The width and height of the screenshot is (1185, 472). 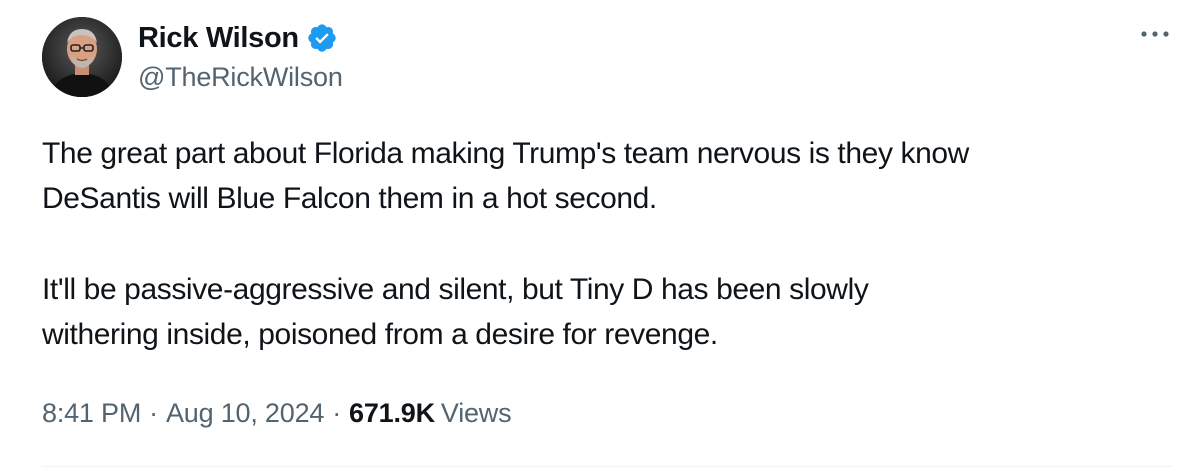 I want to click on tweet-time: 8:41 PM, so click(x=91, y=413).